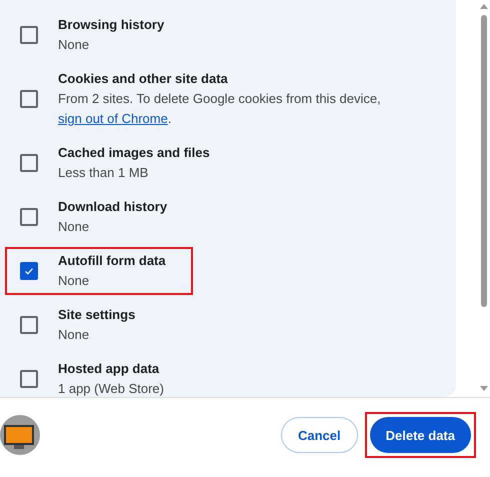 The image size is (490, 477). I want to click on monitor-icon, so click(20, 435).